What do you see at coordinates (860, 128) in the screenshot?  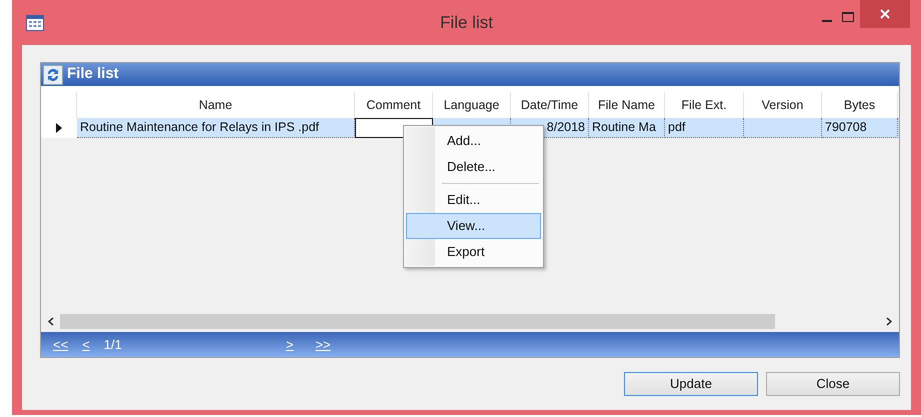 I see `table-cell: 790708` at bounding box center [860, 128].